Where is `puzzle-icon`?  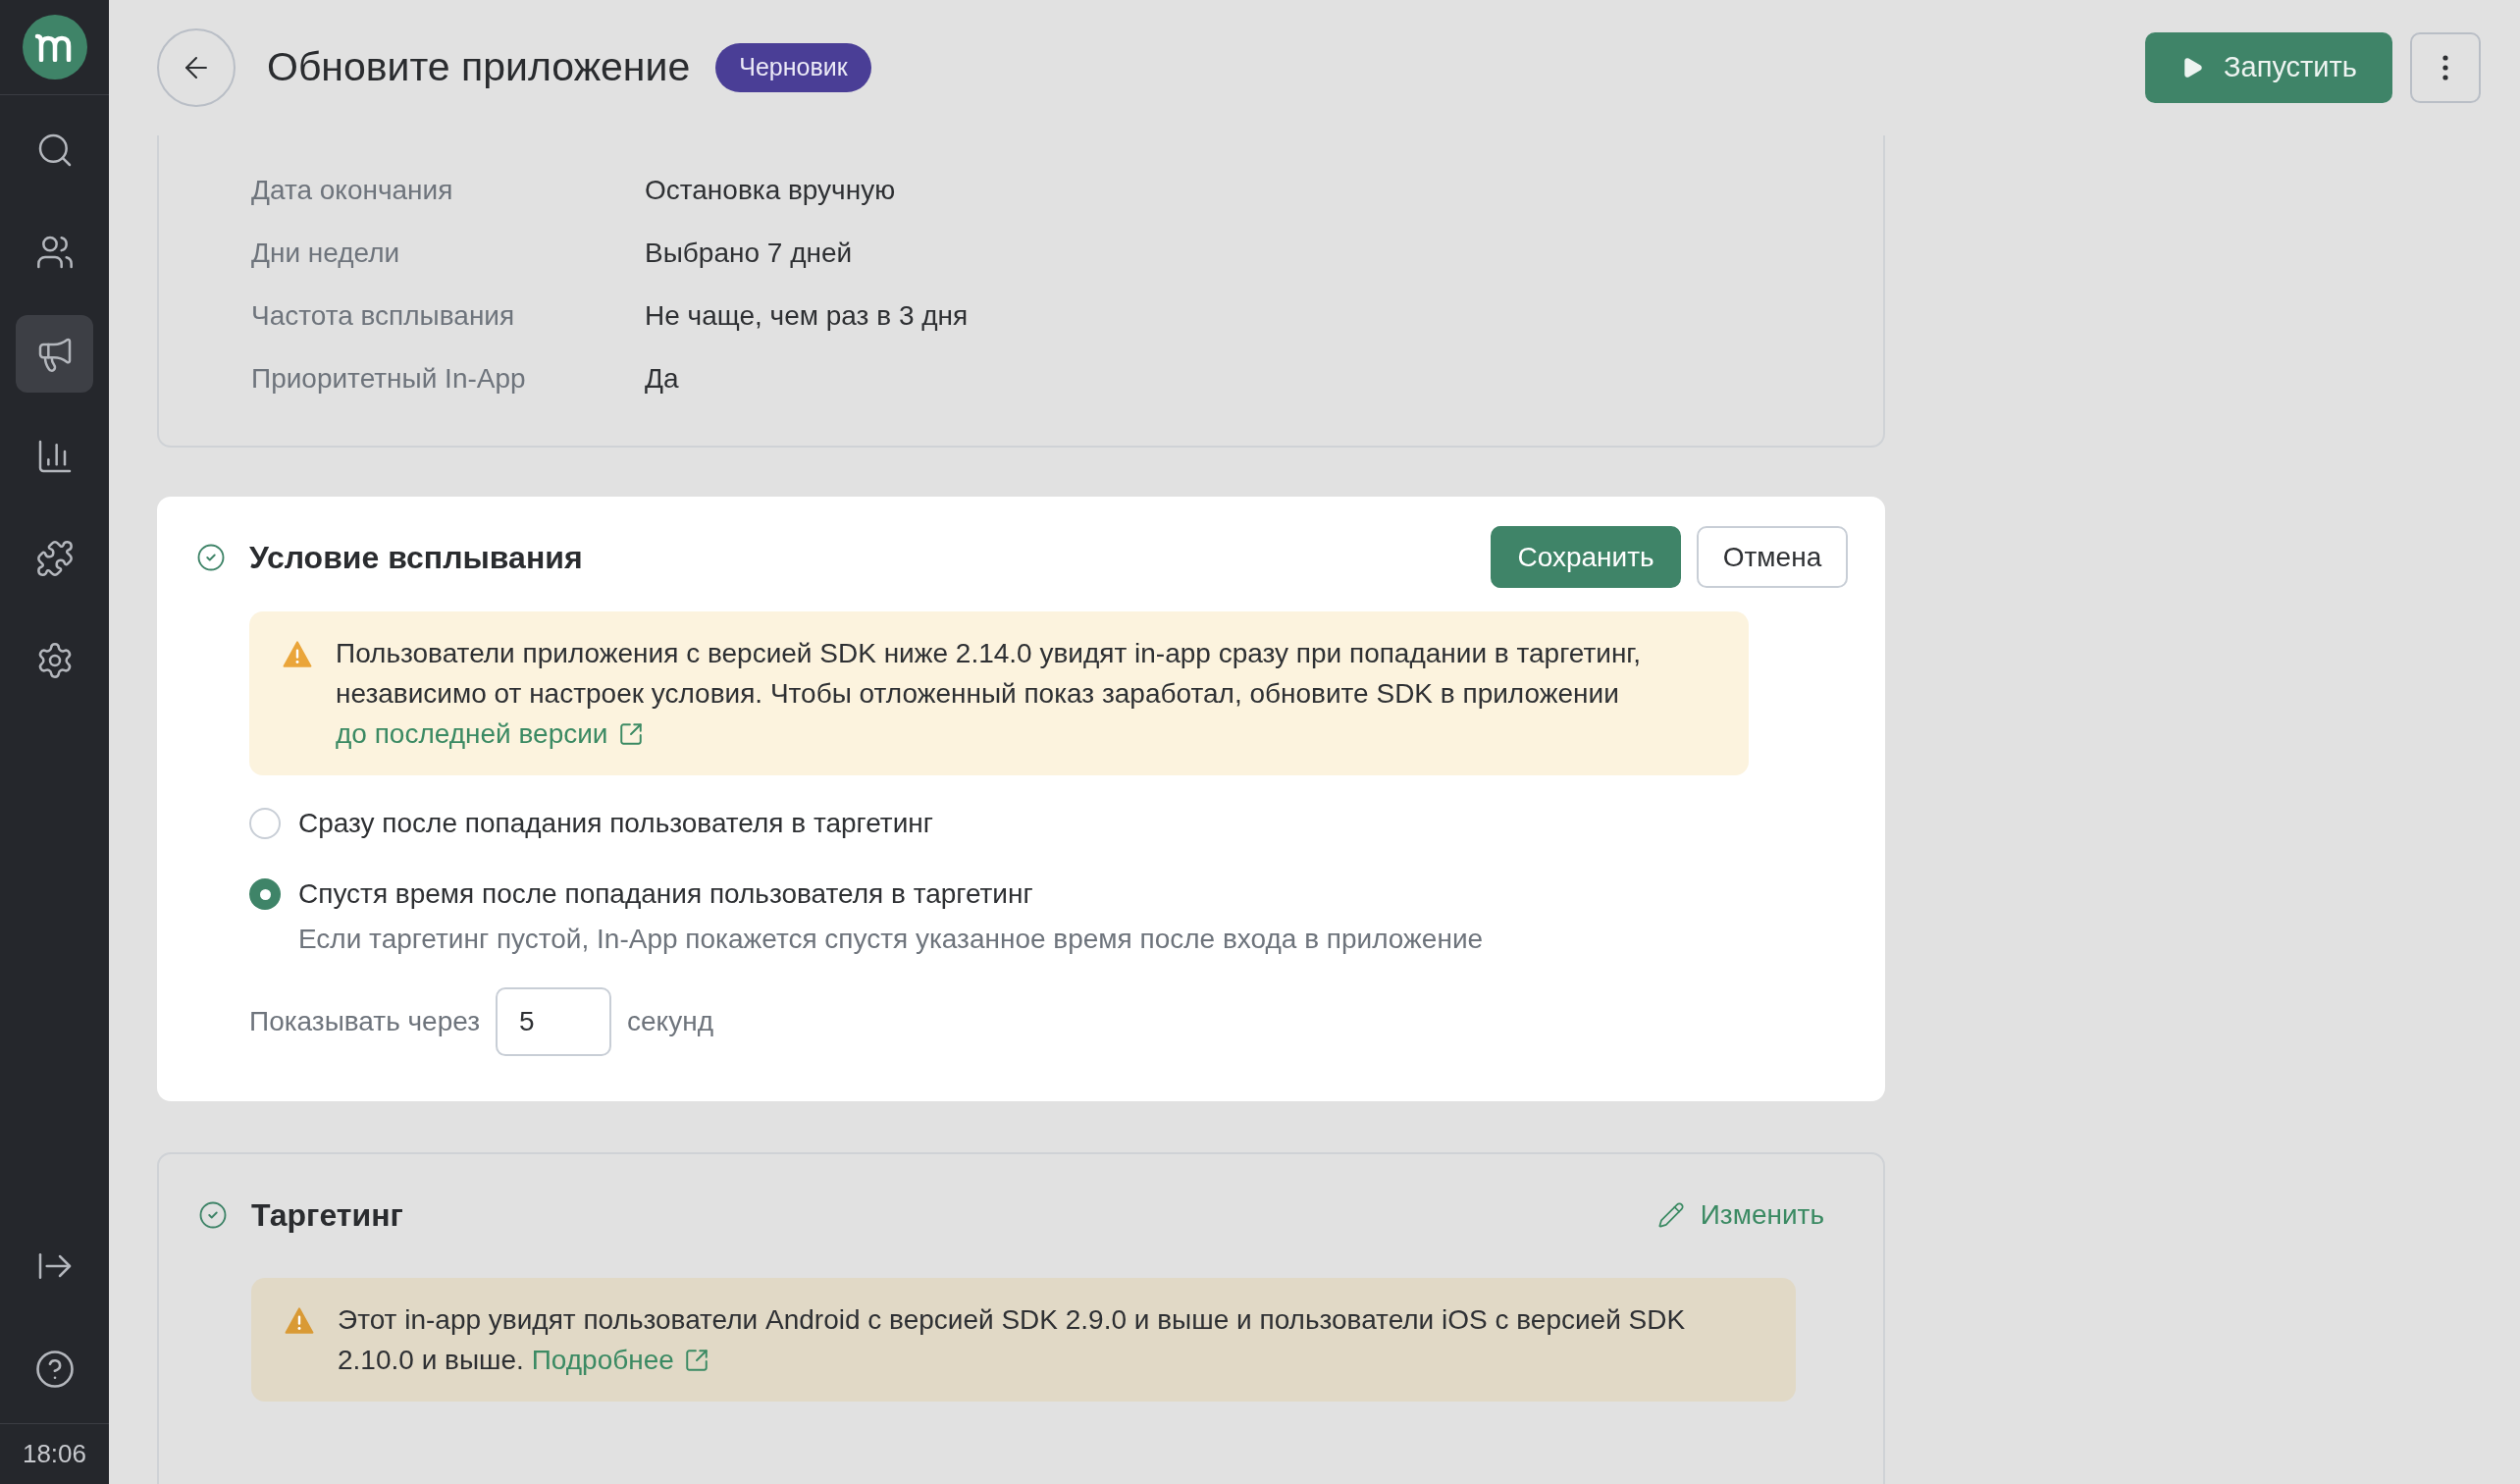
puzzle-icon is located at coordinates (54, 558).